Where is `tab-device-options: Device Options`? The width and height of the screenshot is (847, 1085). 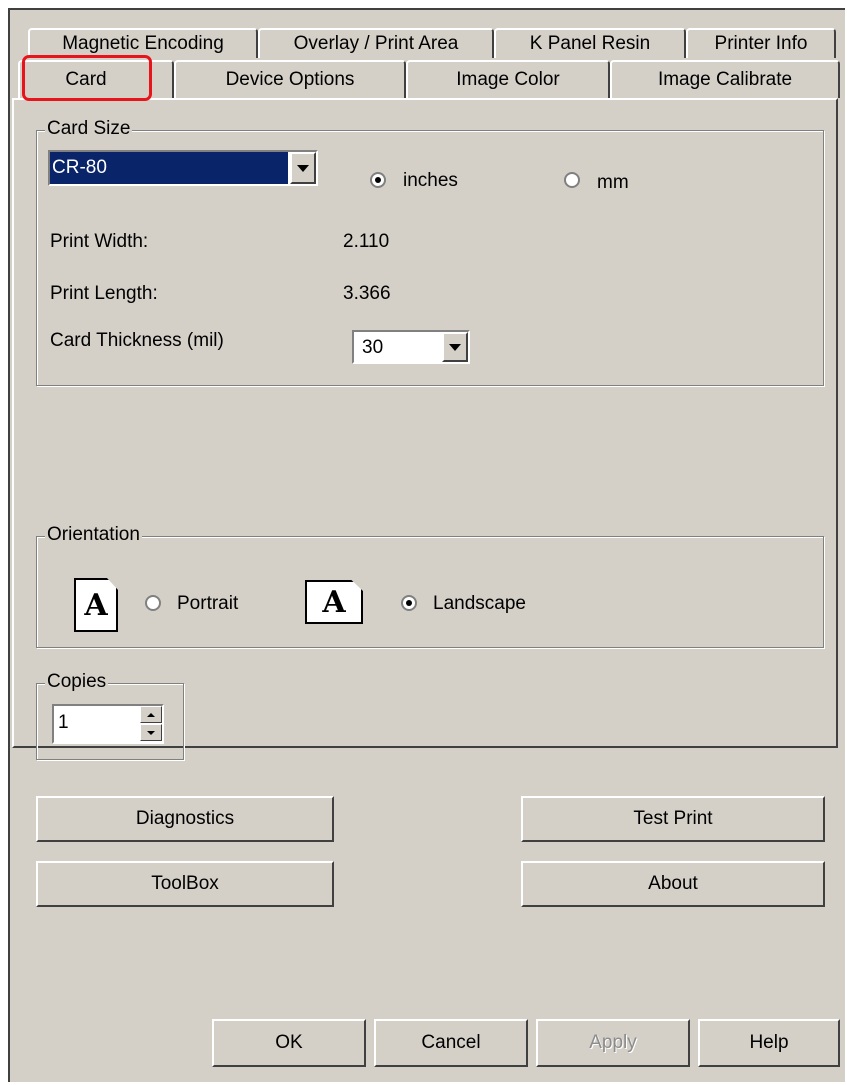
tab-device-options: Device Options is located at coordinates (290, 79).